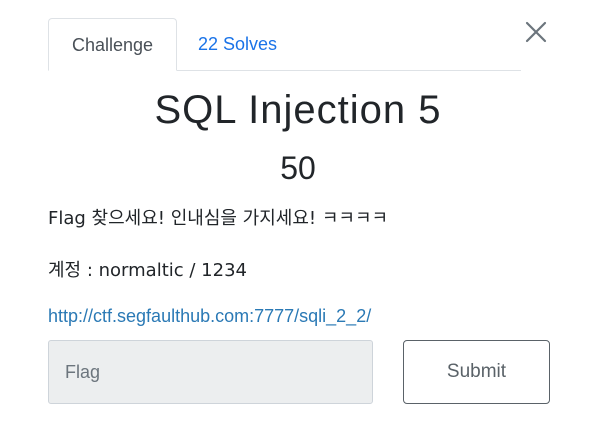  What do you see at coordinates (218, 218) in the screenshot?
I see `challenge-description: Flag 찾으세요! 인내심을 가지세요! ㅋㅋㅋㅋ` at bounding box center [218, 218].